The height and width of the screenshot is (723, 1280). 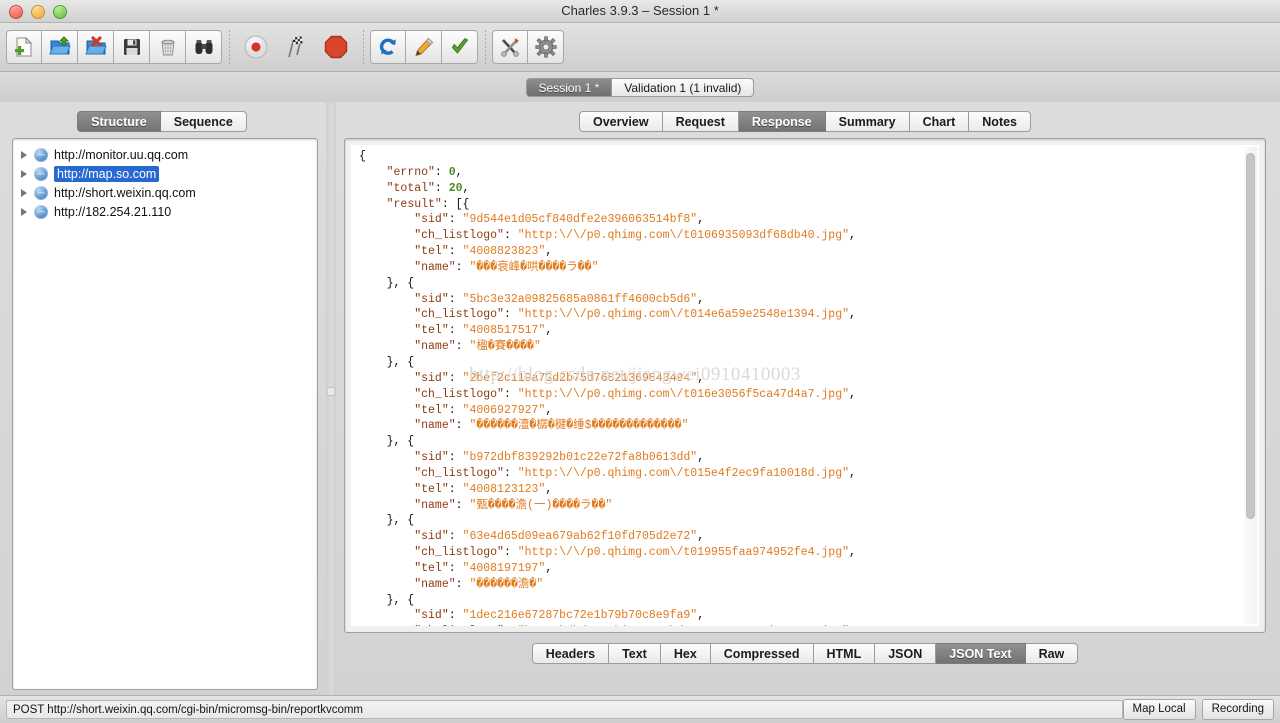 What do you see at coordinates (700, 121) in the screenshot?
I see `tab-request: Request` at bounding box center [700, 121].